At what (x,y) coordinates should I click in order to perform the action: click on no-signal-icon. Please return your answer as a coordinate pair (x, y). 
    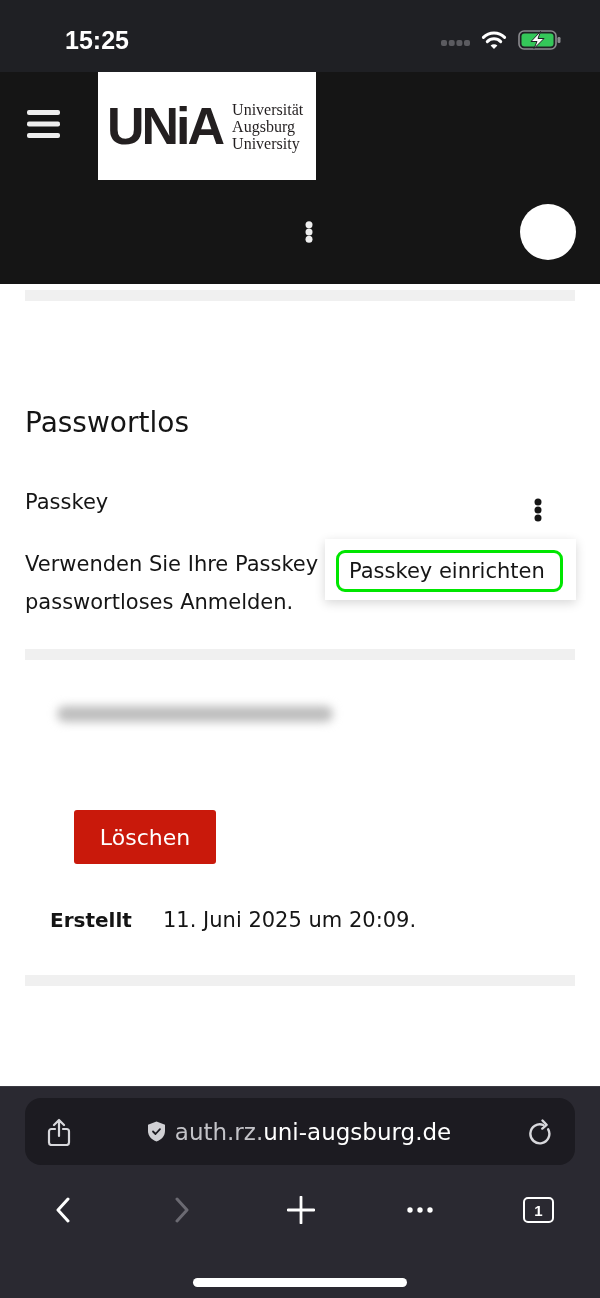
    Looking at the image, I should click on (455, 43).